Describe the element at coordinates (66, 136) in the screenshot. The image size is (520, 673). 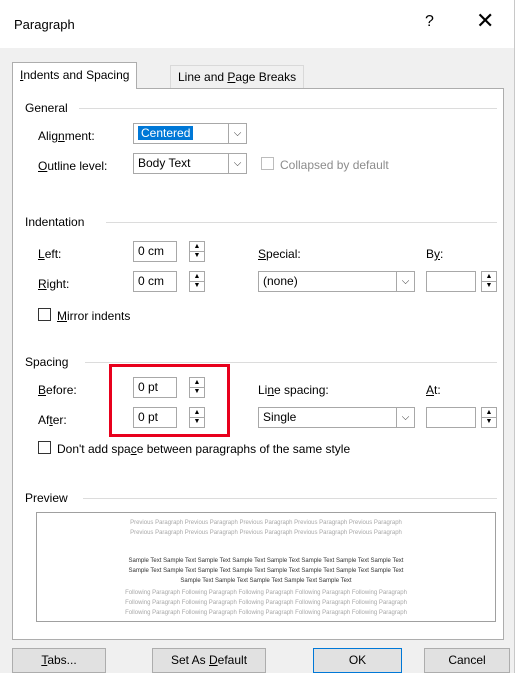
I see `alignment-label: Alignment:` at that location.